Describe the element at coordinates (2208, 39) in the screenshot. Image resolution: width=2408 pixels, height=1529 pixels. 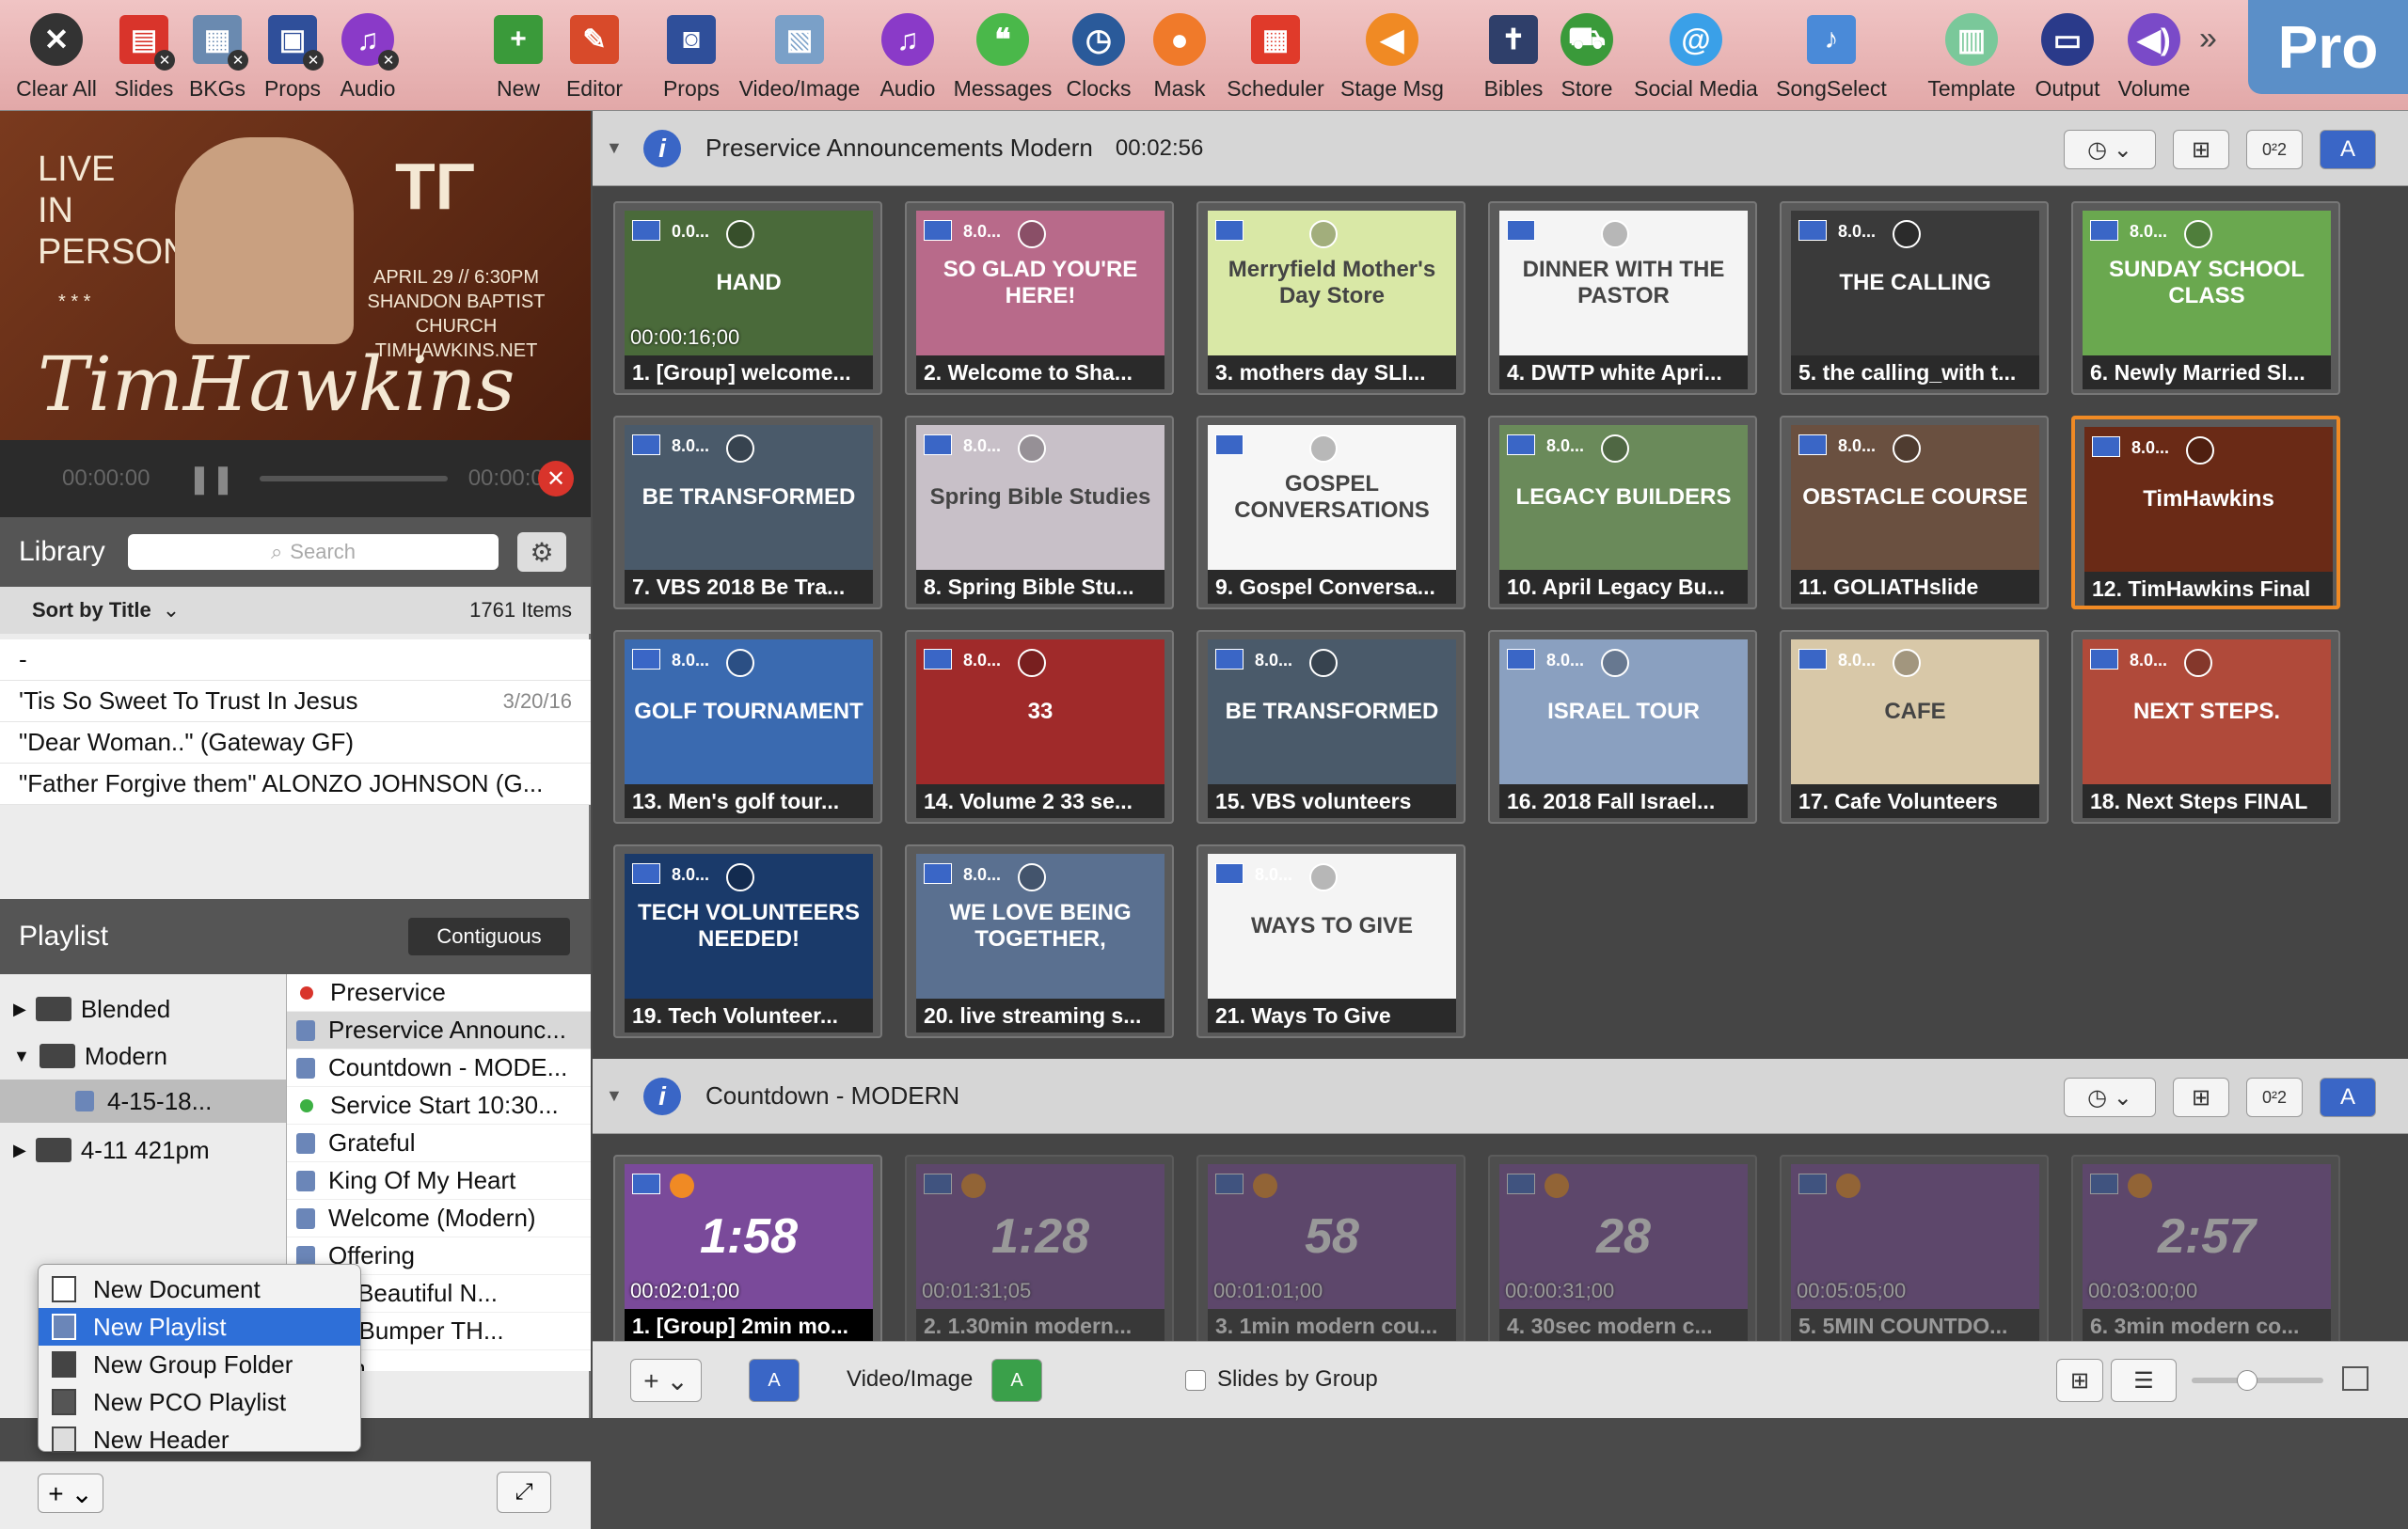
I see `overflow-chevron-icon: »` at that location.